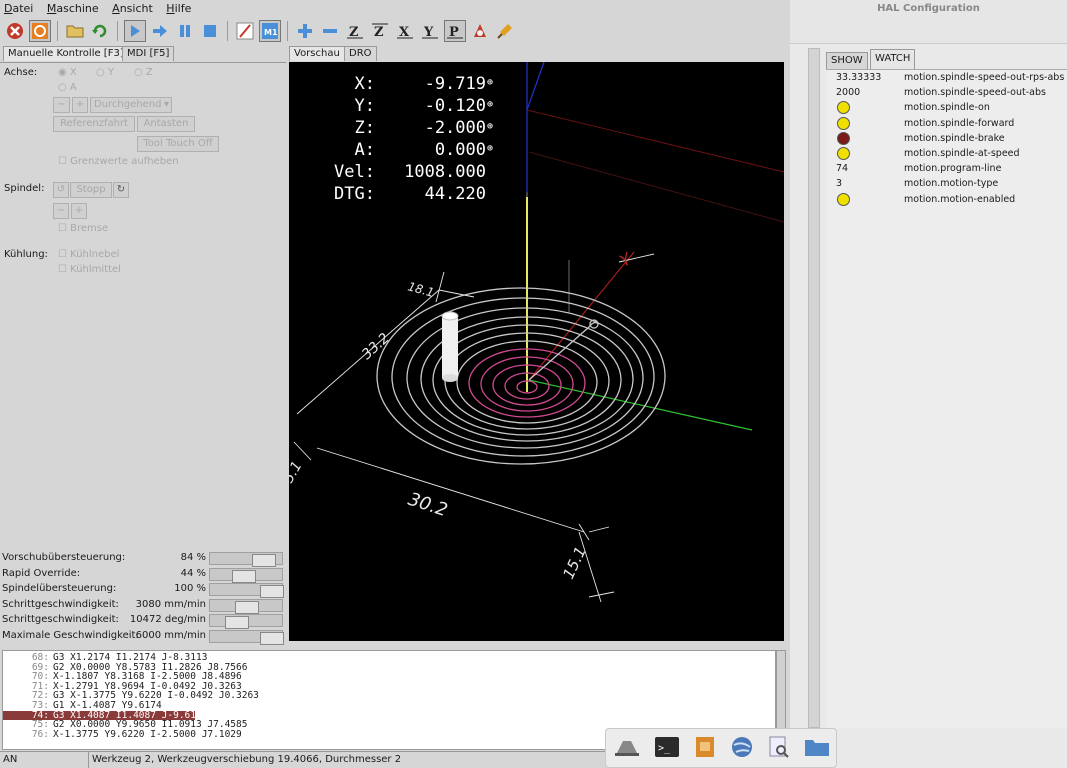  What do you see at coordinates (190, 588) in the screenshot?
I see `override-value: 100 %` at bounding box center [190, 588].